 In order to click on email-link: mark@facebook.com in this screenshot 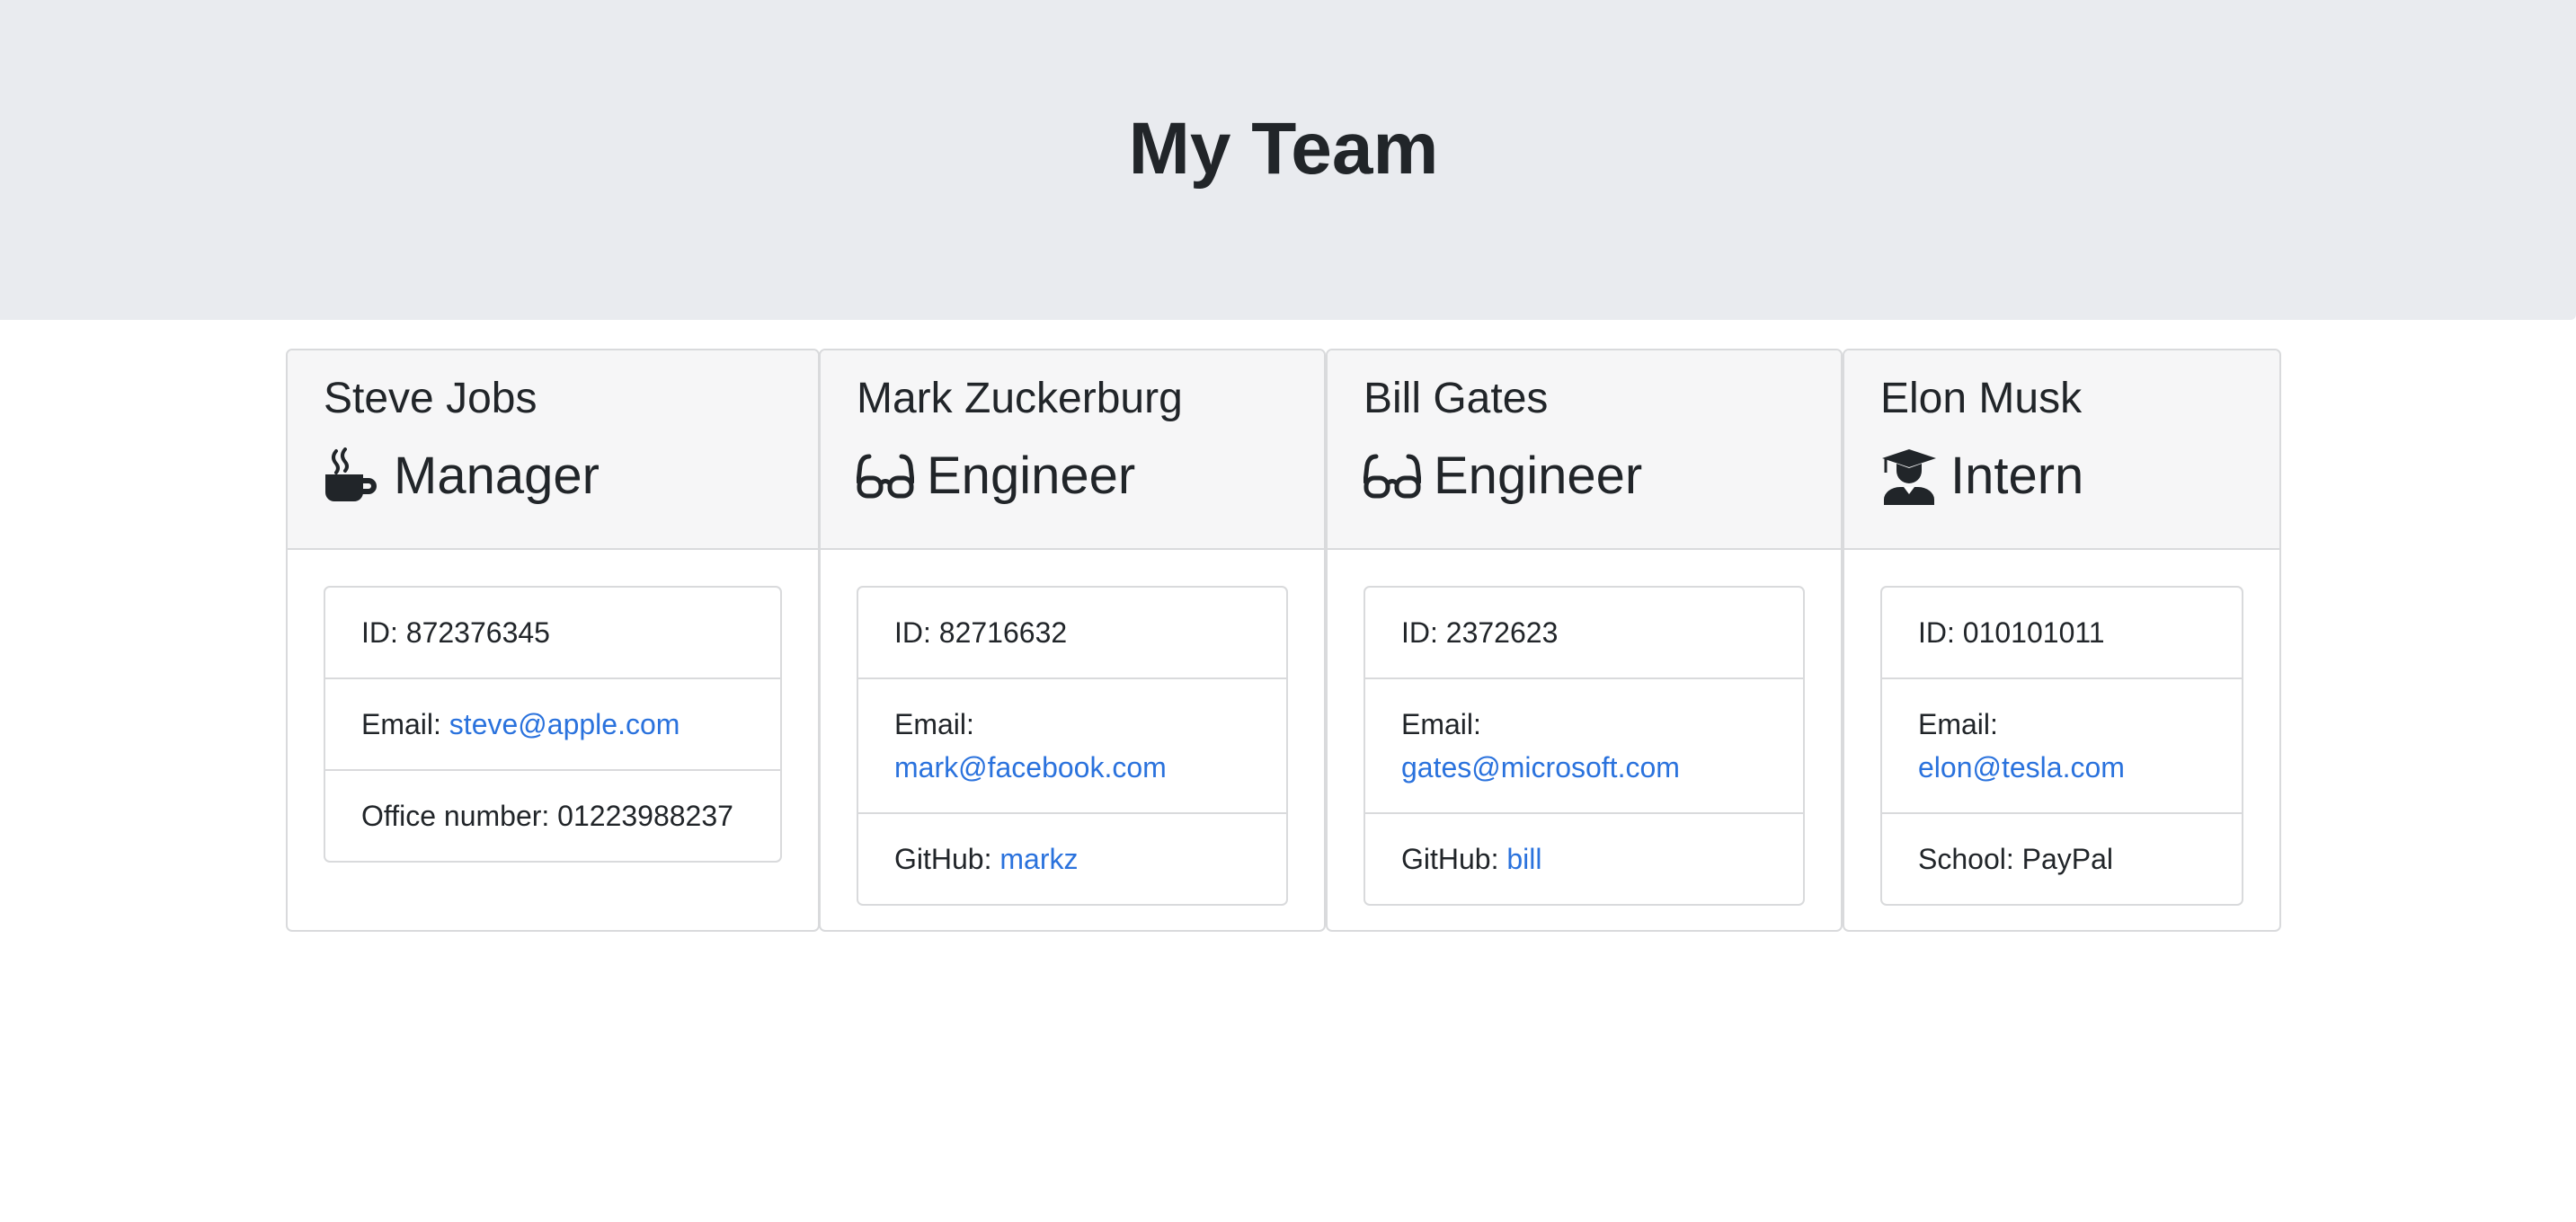, I will do `click(1030, 767)`.